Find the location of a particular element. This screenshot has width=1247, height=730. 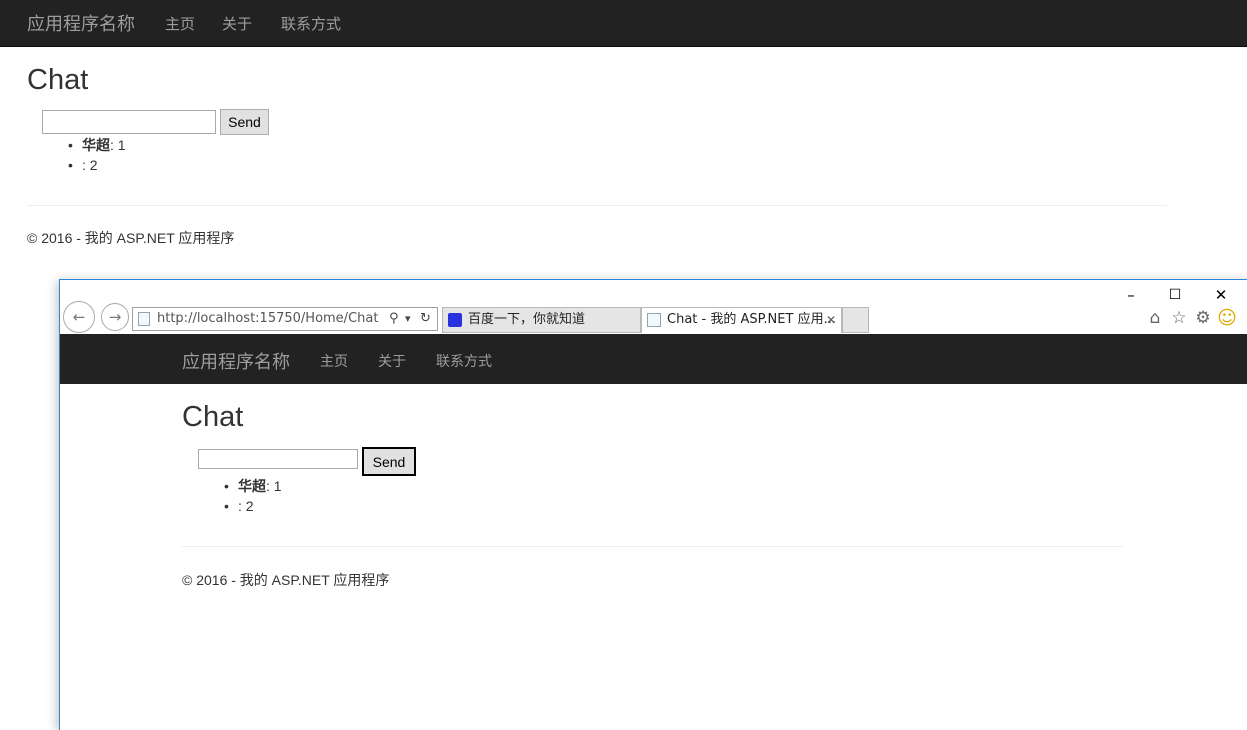

inner-navbar: 应用程序名称 主页 关于 联系方式 is located at coordinates (653, 359).